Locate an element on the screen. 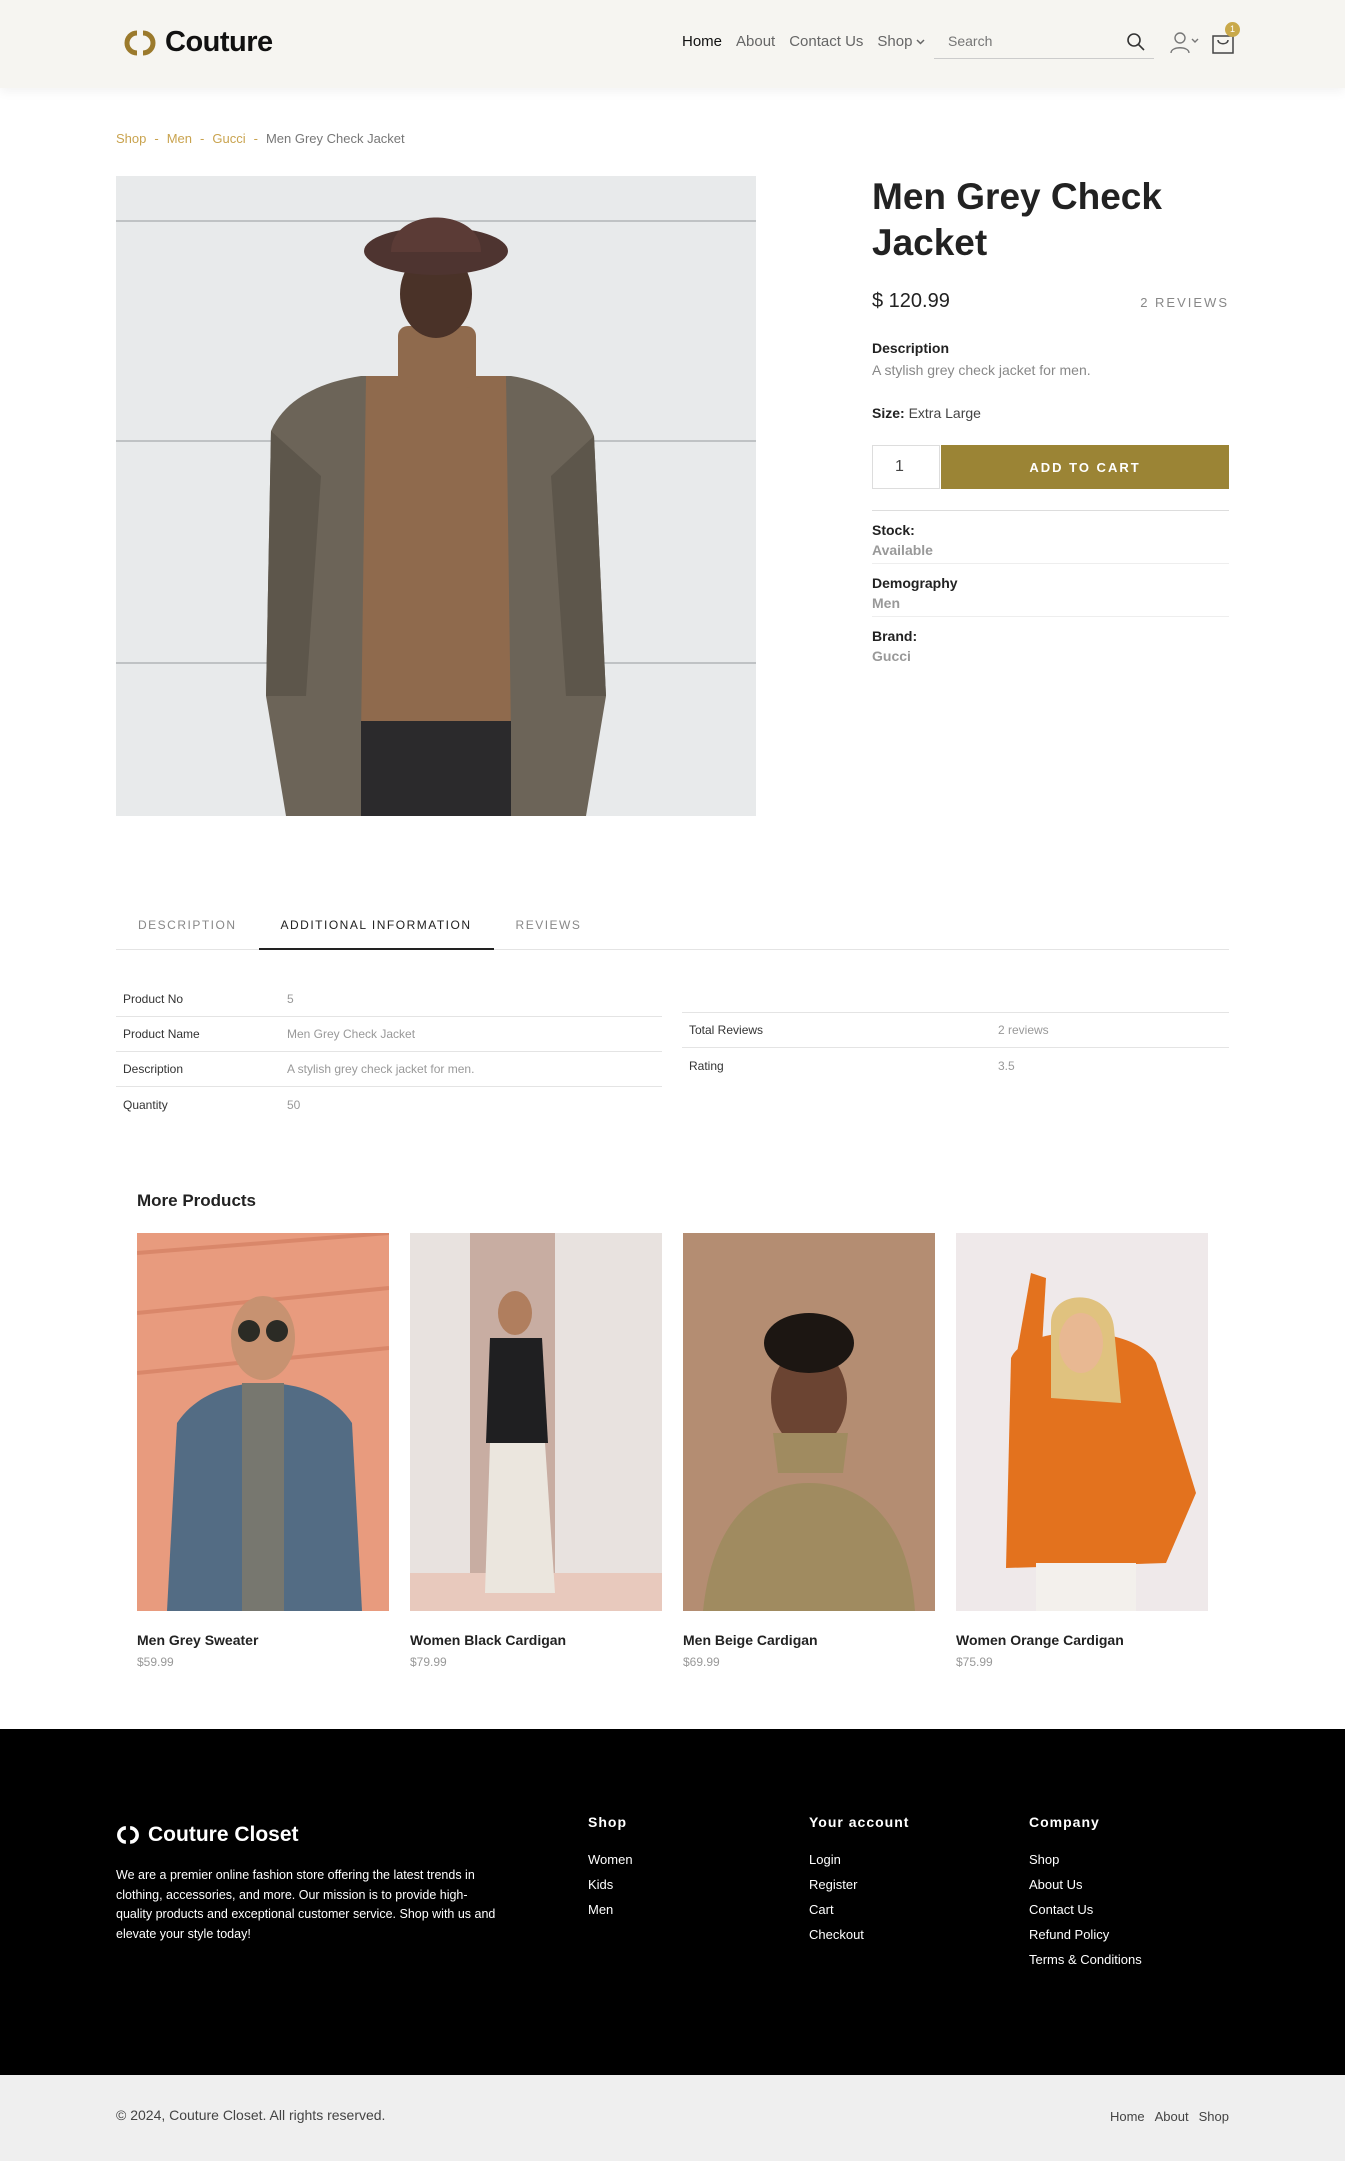 The width and height of the screenshot is (1345, 2161). product-card: Women Black Cardigan $79.99 is located at coordinates (536, 1451).